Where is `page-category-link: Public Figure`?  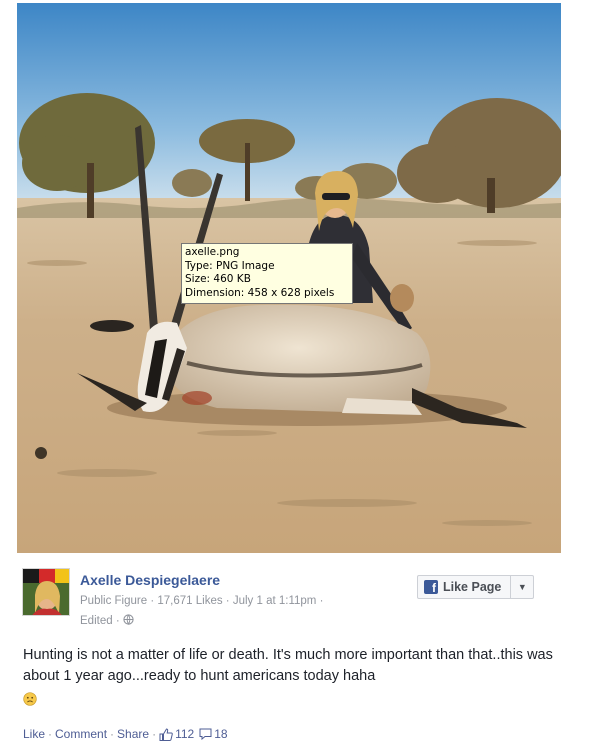 page-category-link: Public Figure is located at coordinates (113, 601).